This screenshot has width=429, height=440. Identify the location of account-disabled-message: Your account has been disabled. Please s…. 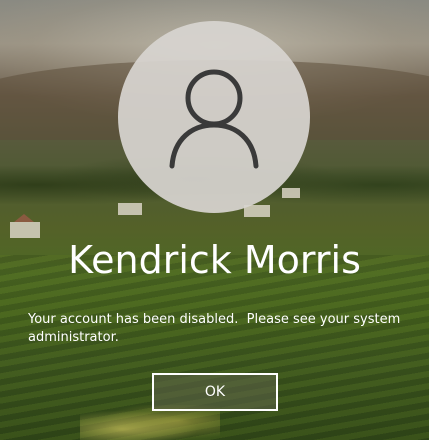
(216, 328).